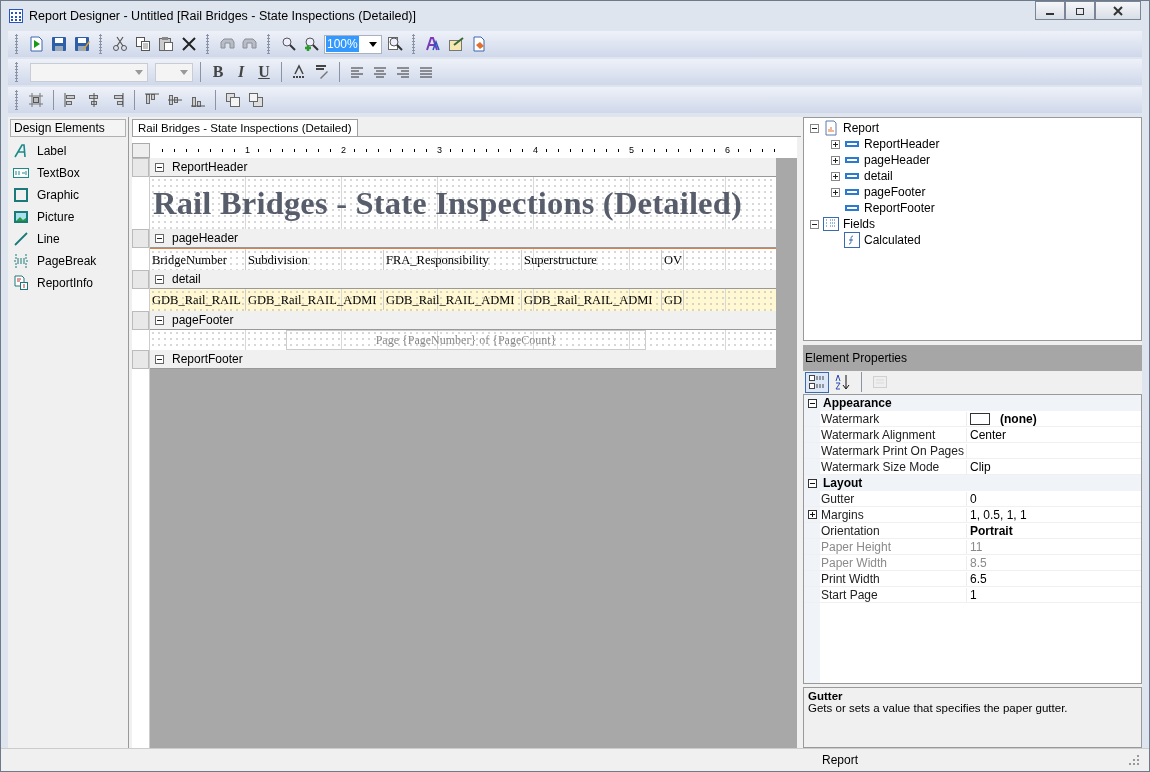  I want to click on color-swatch, so click(980, 418).